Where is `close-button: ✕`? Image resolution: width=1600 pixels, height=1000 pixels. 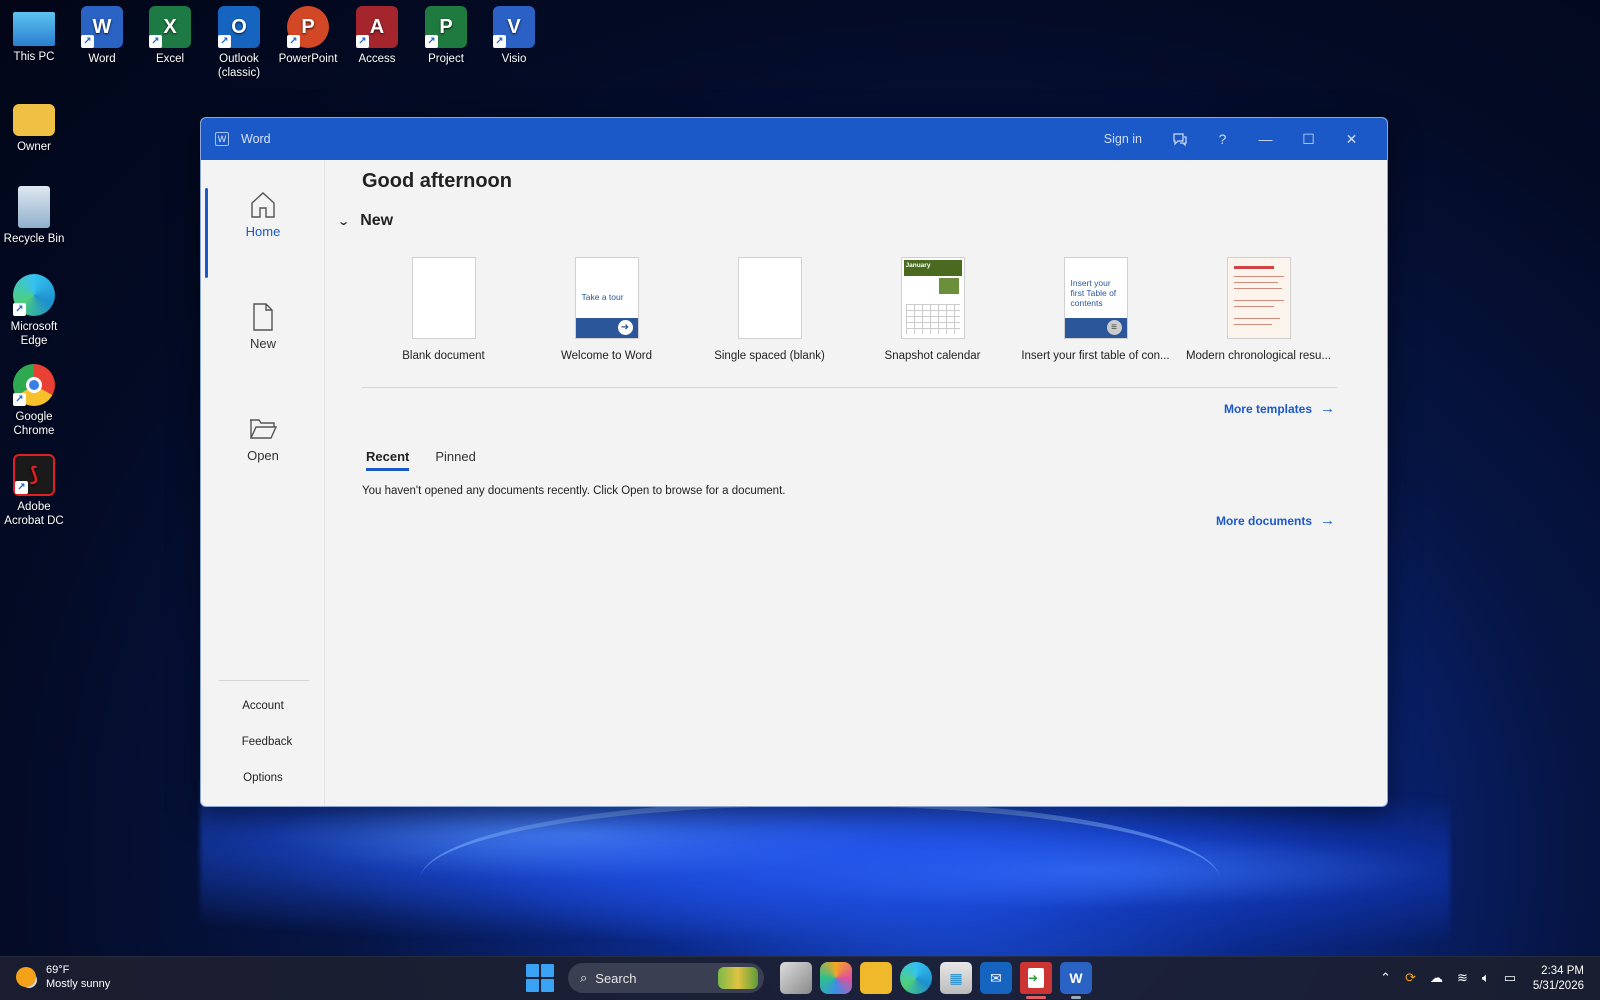 close-button: ✕ is located at coordinates (1351, 139).